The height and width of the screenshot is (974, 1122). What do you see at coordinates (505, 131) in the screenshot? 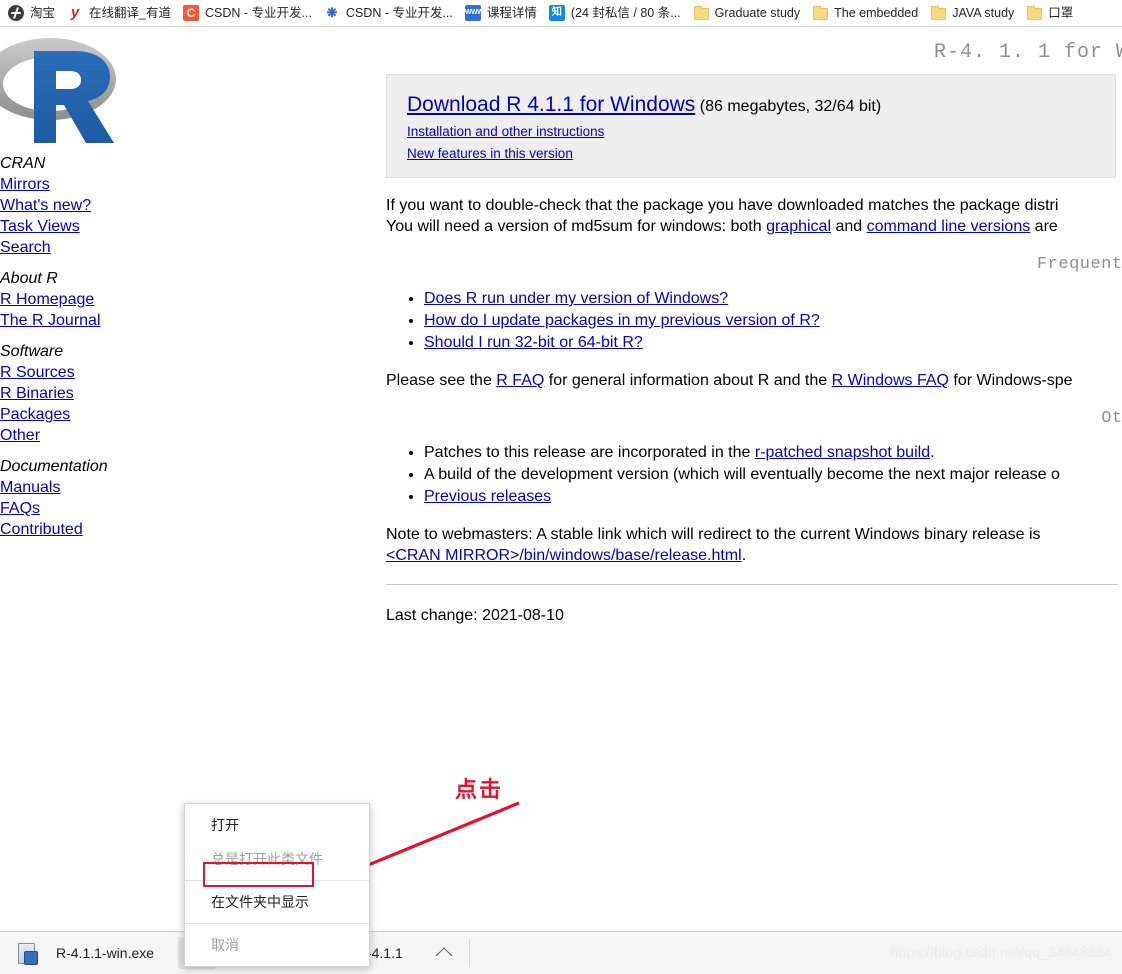
I see `installation-instructions-link: Installation and other instructions` at bounding box center [505, 131].